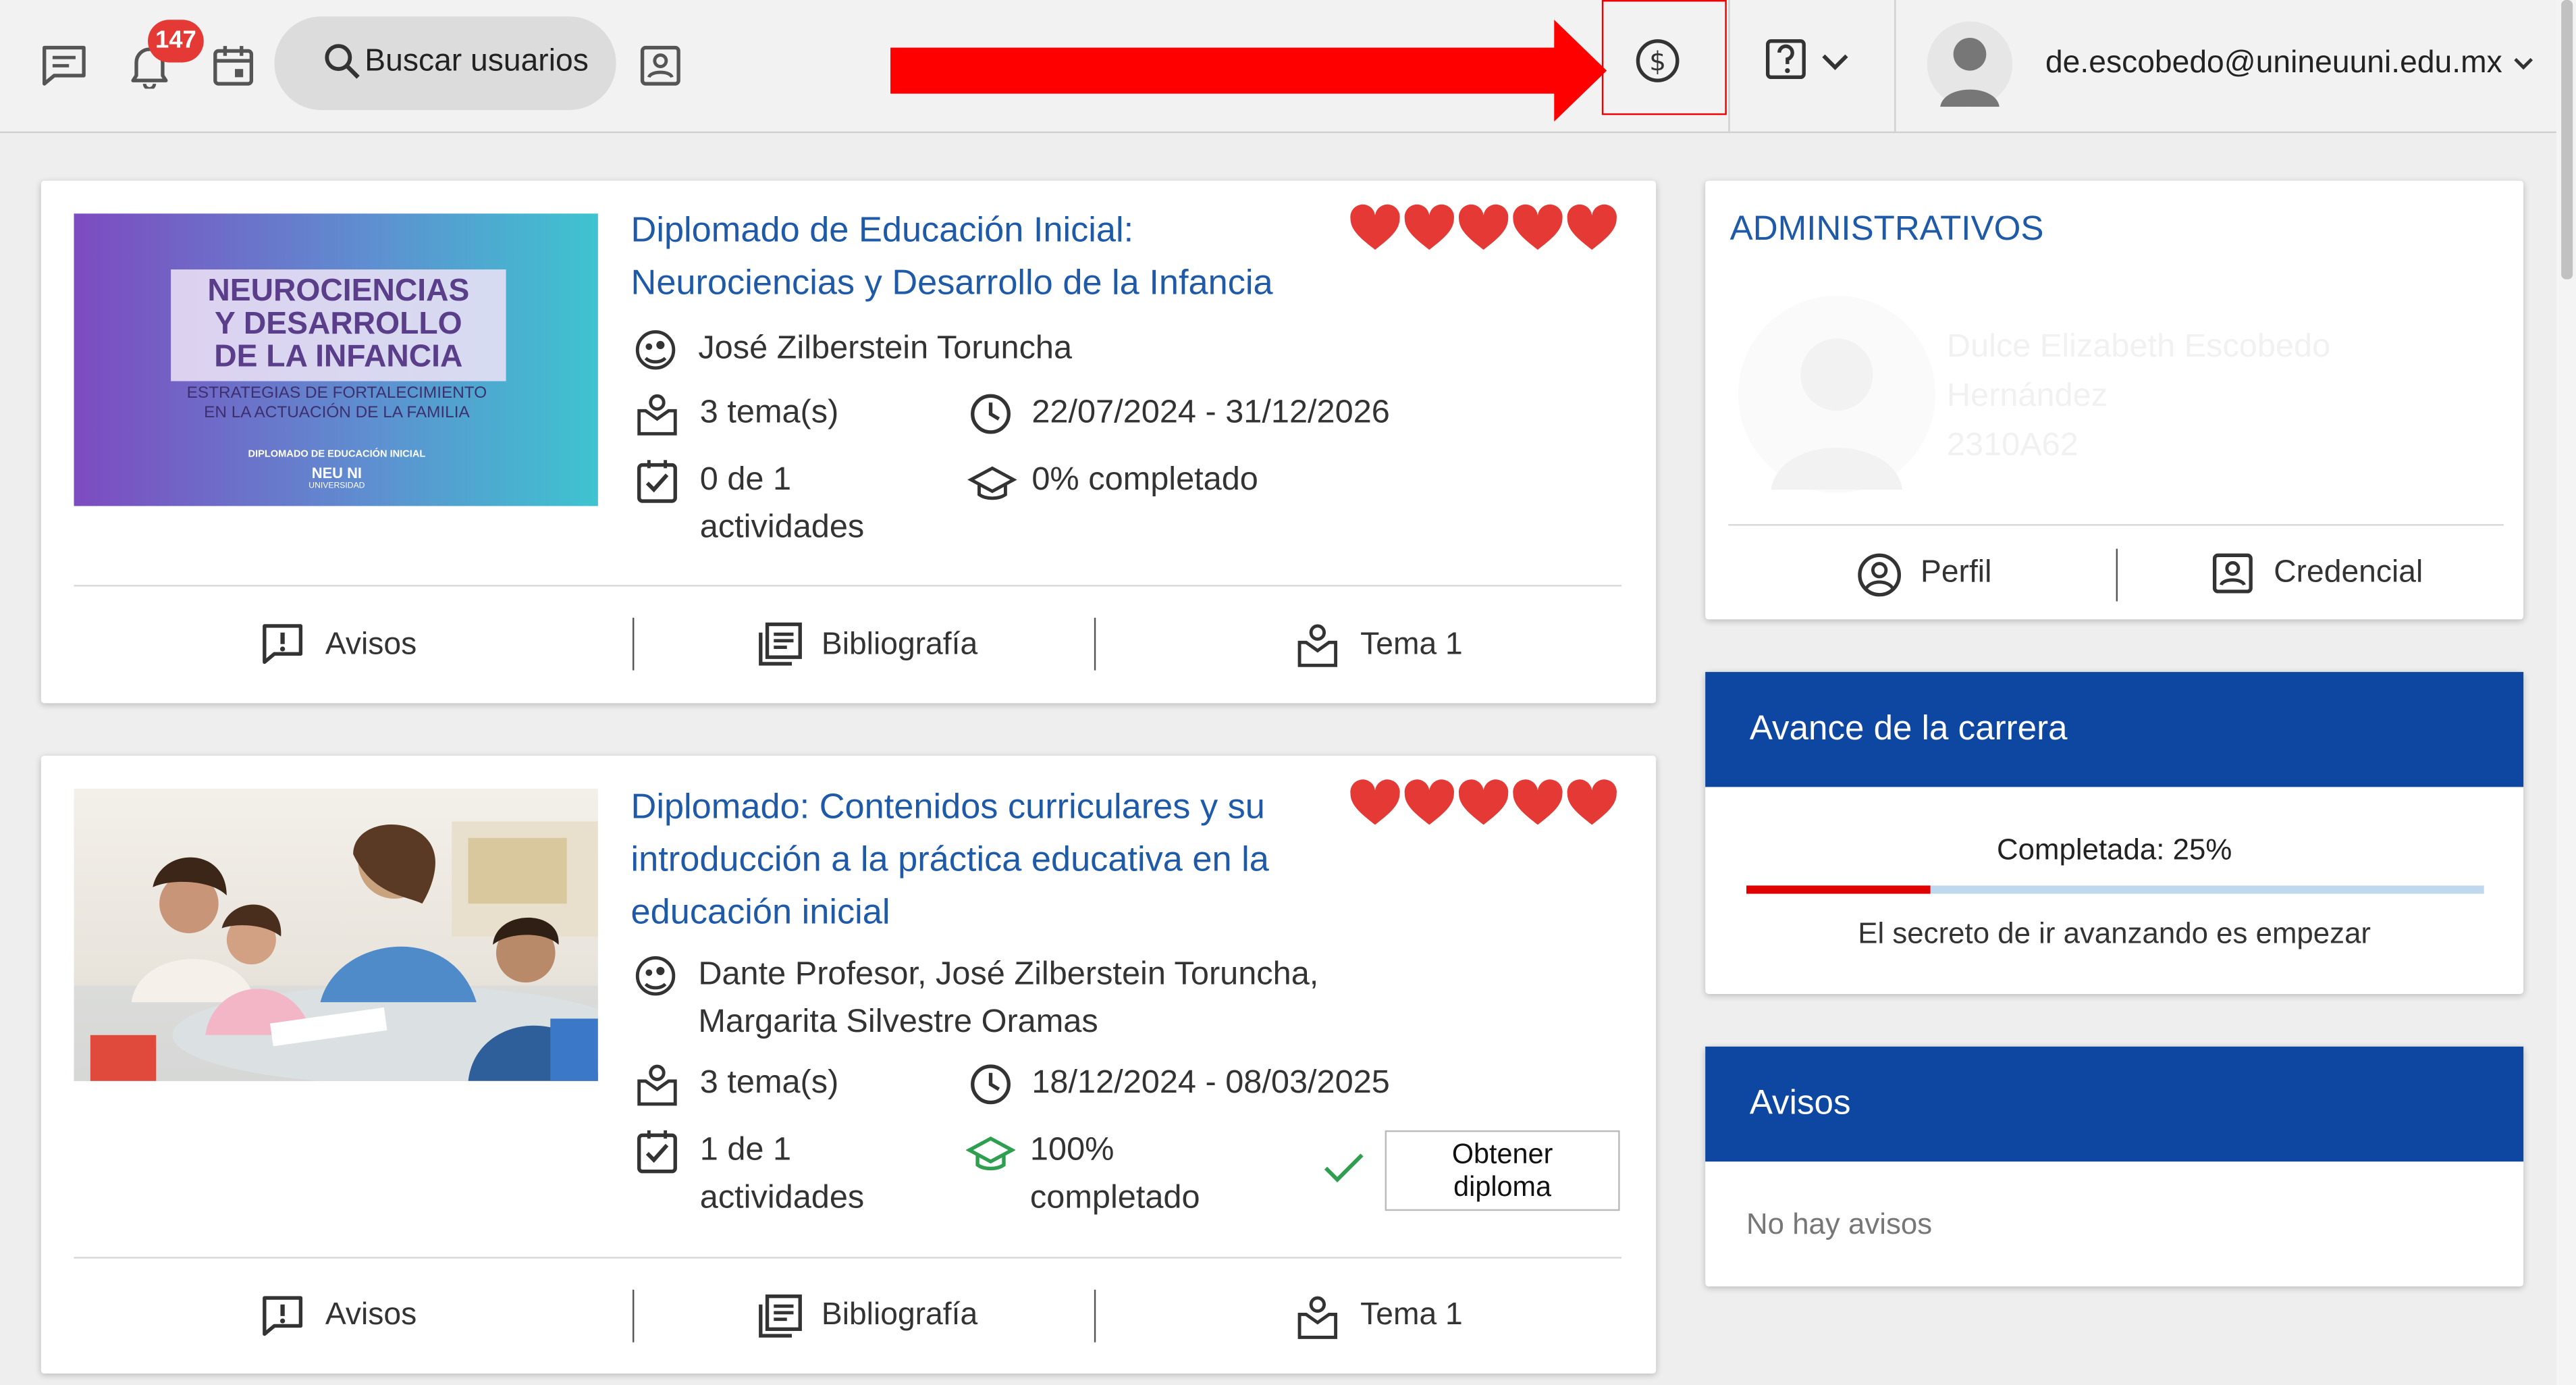 Image resolution: width=2576 pixels, height=1385 pixels. What do you see at coordinates (233, 65) in the screenshot?
I see `calendar-icon` at bounding box center [233, 65].